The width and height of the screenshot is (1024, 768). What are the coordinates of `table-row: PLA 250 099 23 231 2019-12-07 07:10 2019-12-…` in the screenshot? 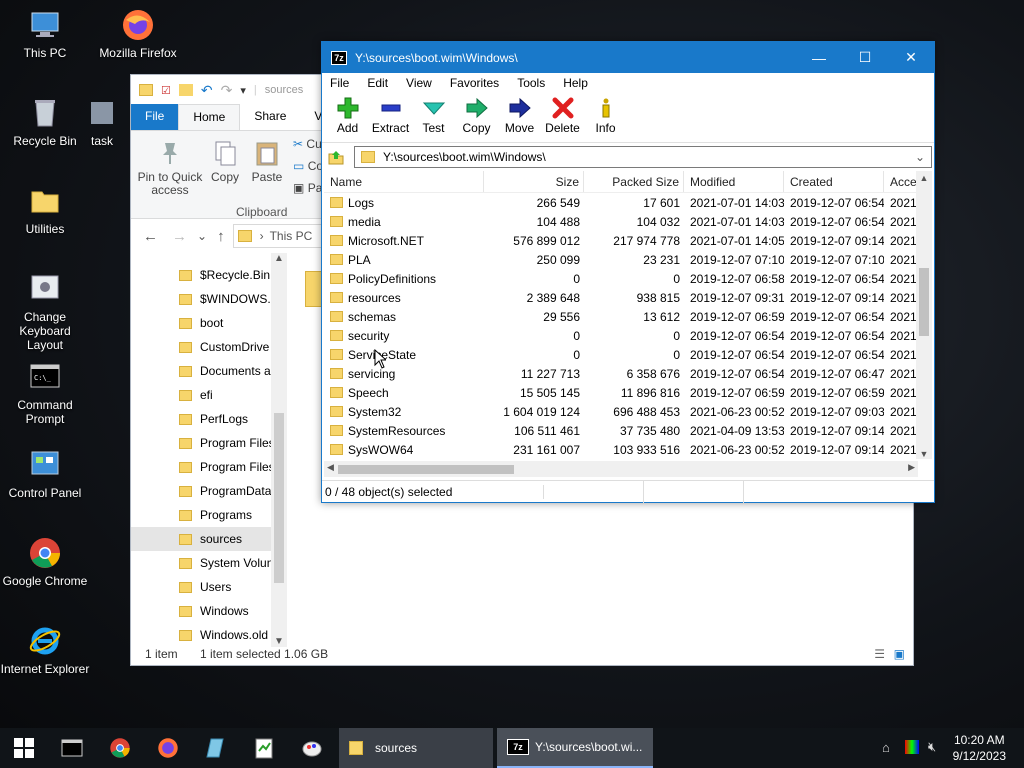 It's located at (622, 259).